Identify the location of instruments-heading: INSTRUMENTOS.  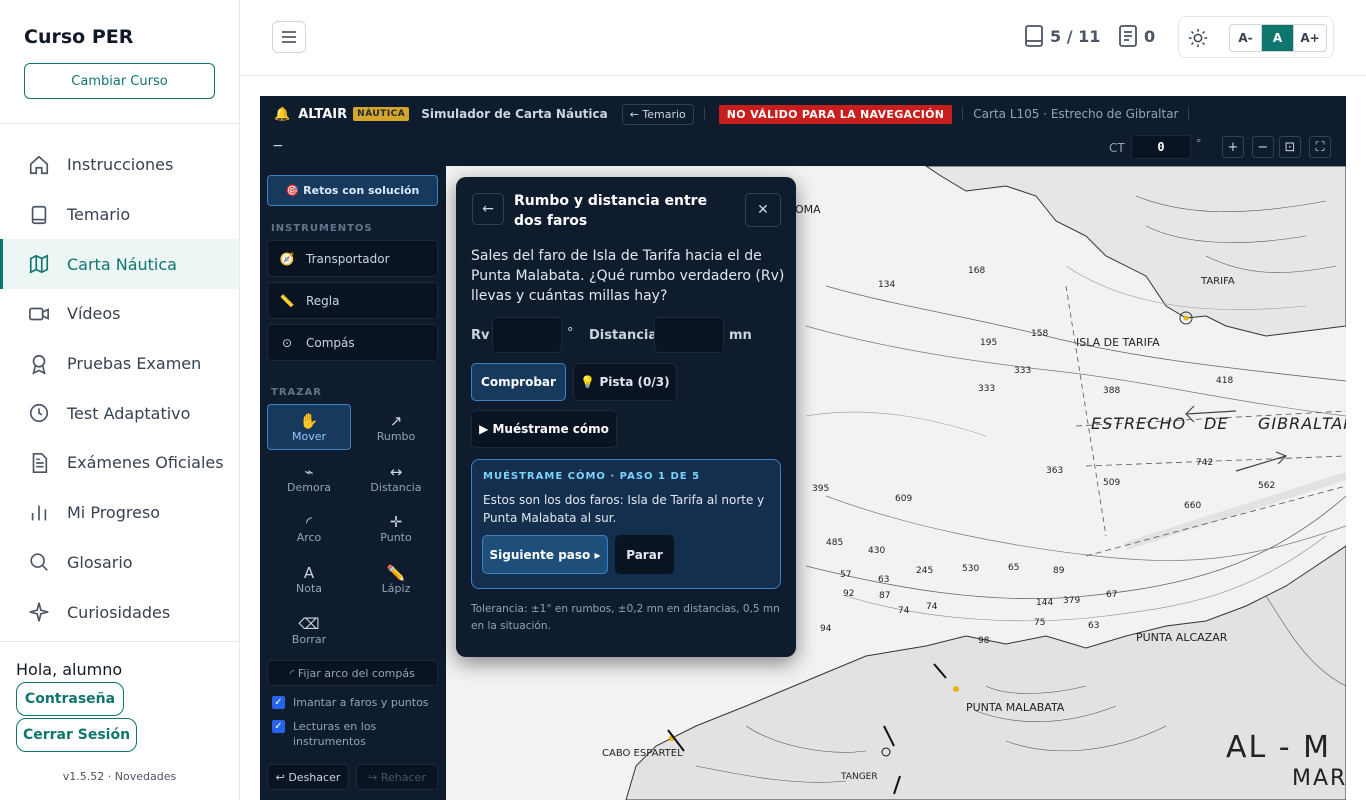
(322, 228).